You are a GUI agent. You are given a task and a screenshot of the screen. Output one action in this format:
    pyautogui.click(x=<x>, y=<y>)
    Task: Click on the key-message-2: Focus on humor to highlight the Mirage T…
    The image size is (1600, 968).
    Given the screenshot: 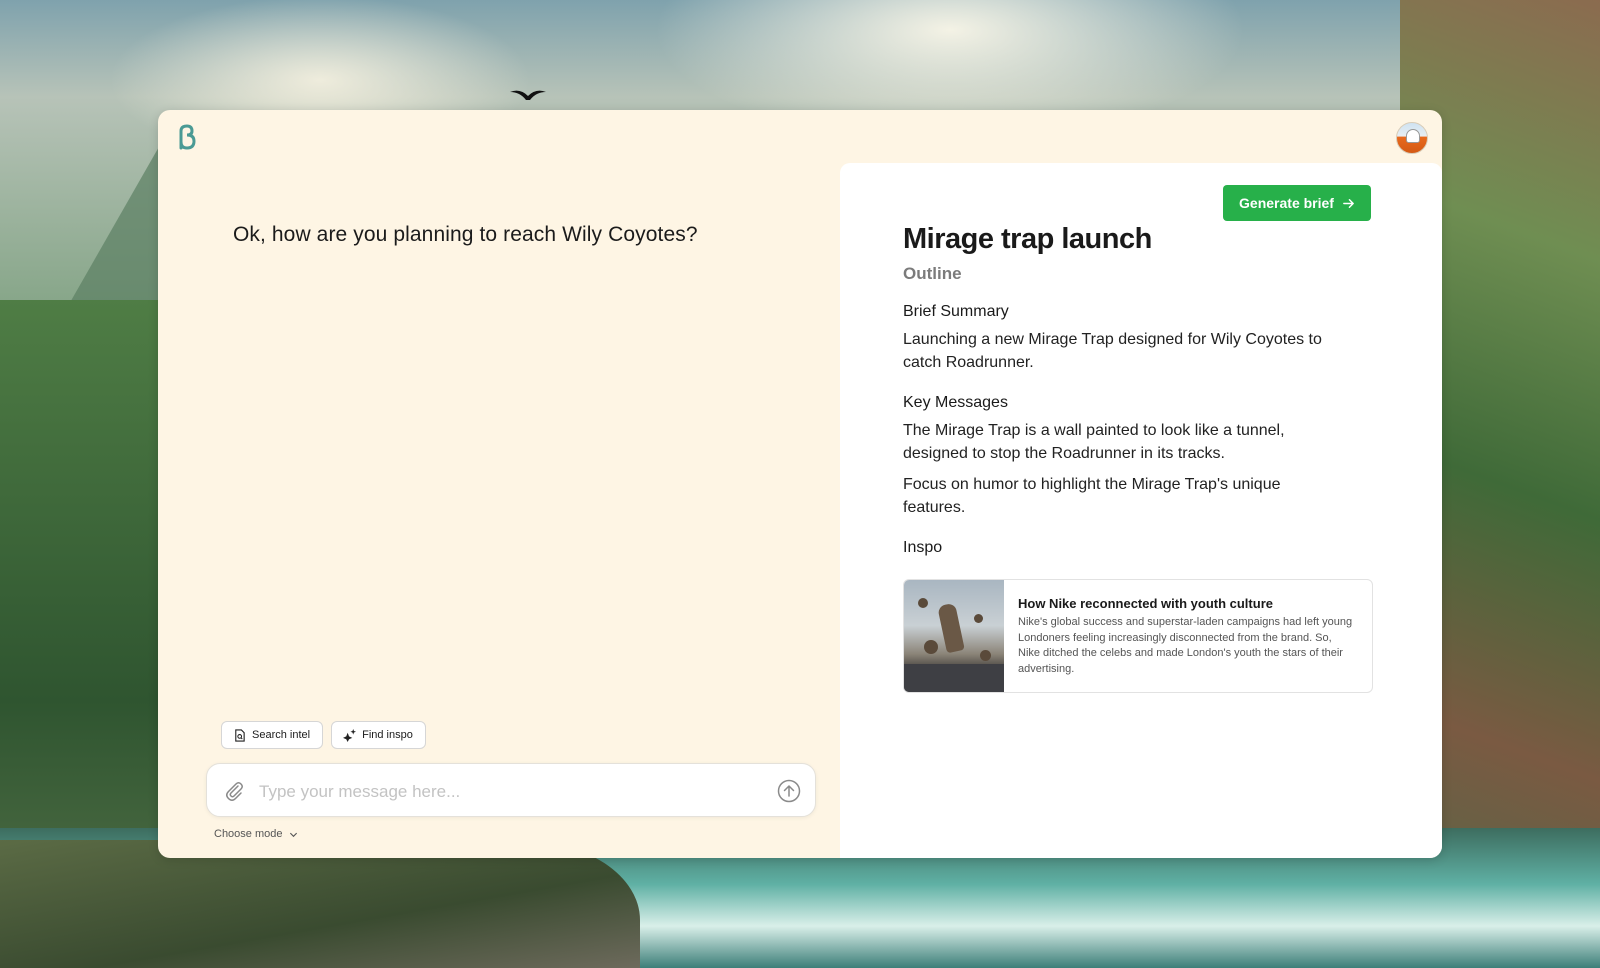 What is the action you would take?
    pyautogui.click(x=1092, y=496)
    